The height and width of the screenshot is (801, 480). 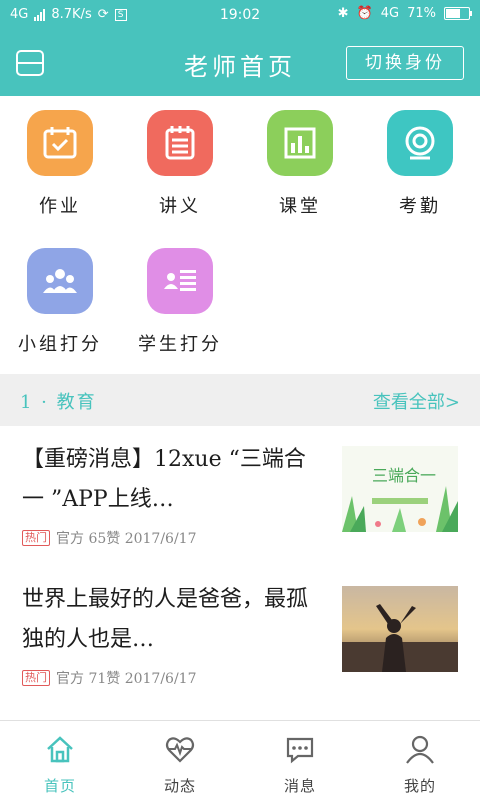 I want to click on tab-mine: 我的, so click(x=420, y=761).